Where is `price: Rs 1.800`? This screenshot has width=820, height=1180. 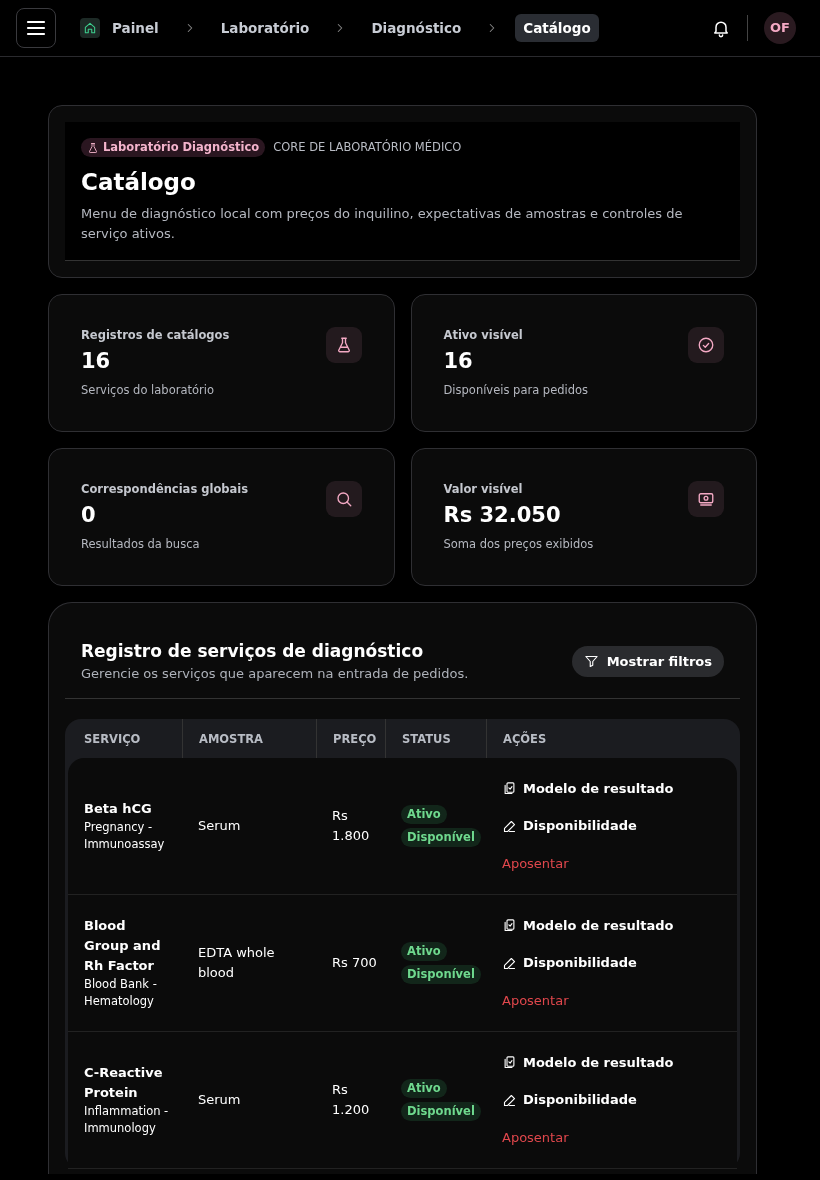
price: Rs 1.800 is located at coordinates (351, 826).